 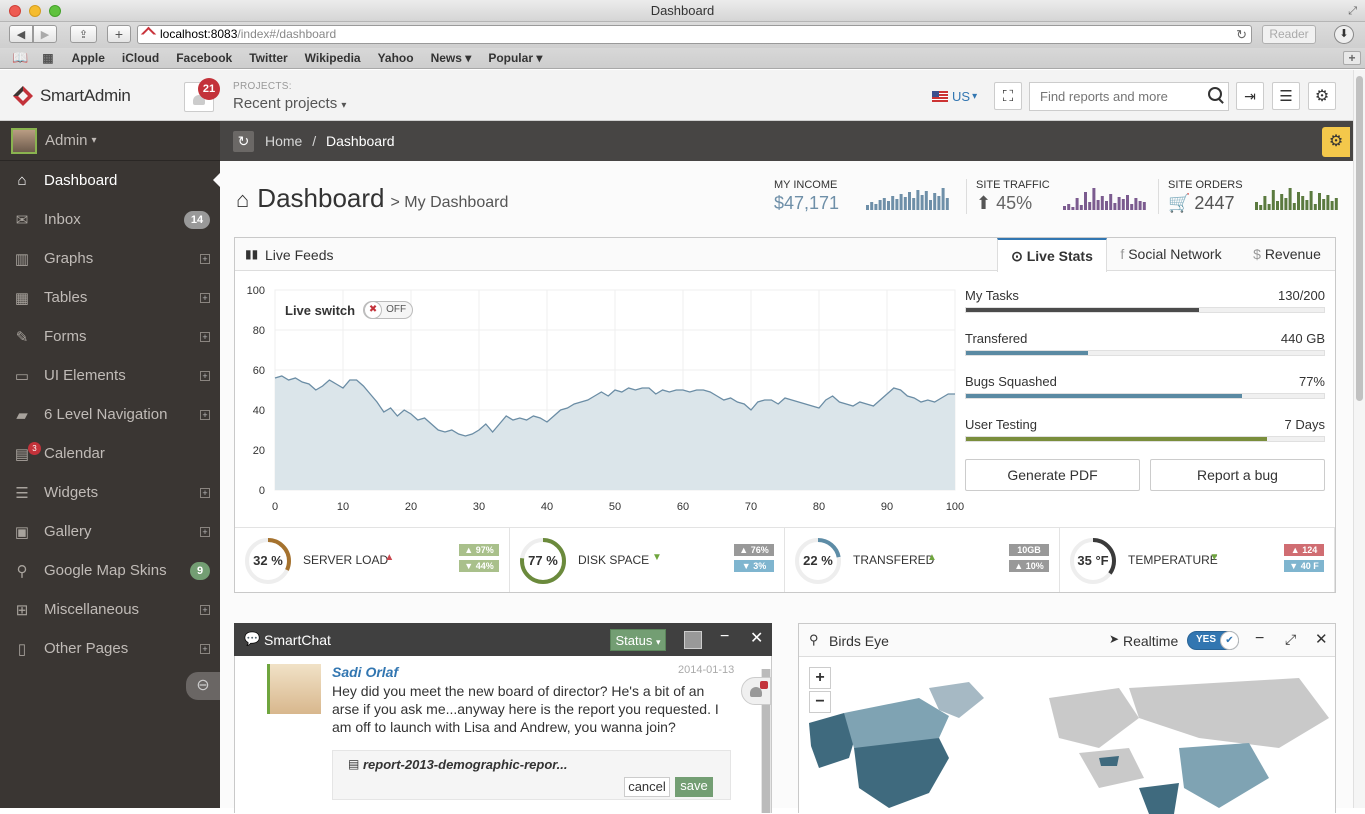 What do you see at coordinates (1237, 475) in the screenshot?
I see `report-bug-button: Report a bug` at bounding box center [1237, 475].